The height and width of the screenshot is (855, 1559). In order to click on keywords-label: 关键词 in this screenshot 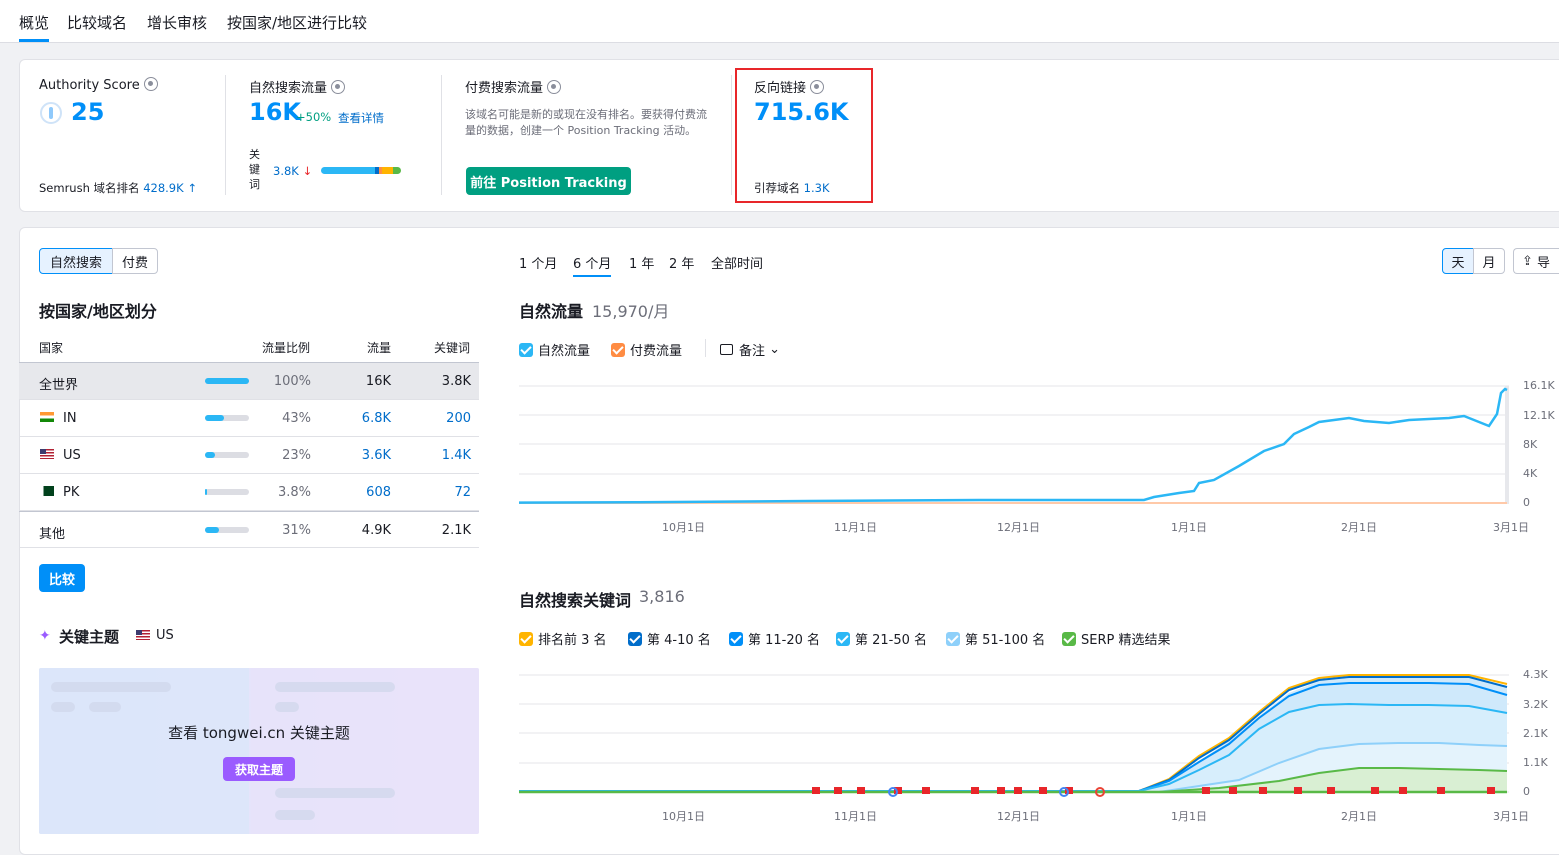, I will do `click(254, 169)`.